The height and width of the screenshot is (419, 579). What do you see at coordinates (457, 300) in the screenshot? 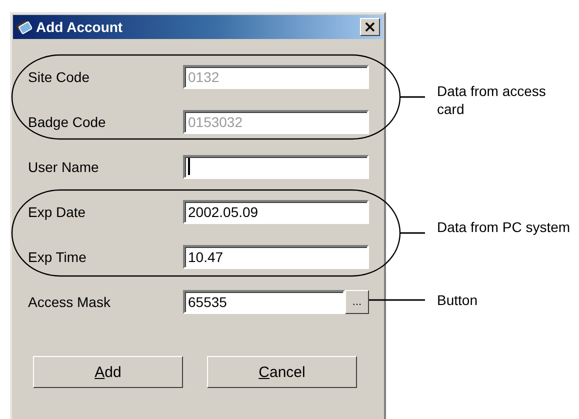
I see `callout-text: Button` at bounding box center [457, 300].